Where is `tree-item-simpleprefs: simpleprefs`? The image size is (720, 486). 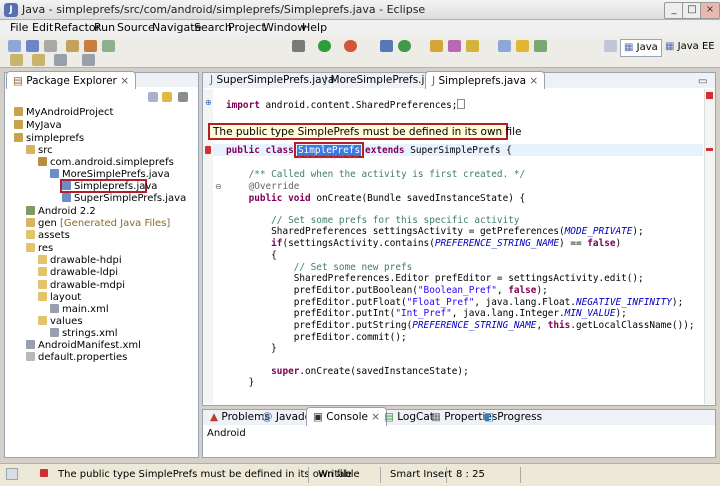 tree-item-simpleprefs: simpleprefs is located at coordinates (49, 139).